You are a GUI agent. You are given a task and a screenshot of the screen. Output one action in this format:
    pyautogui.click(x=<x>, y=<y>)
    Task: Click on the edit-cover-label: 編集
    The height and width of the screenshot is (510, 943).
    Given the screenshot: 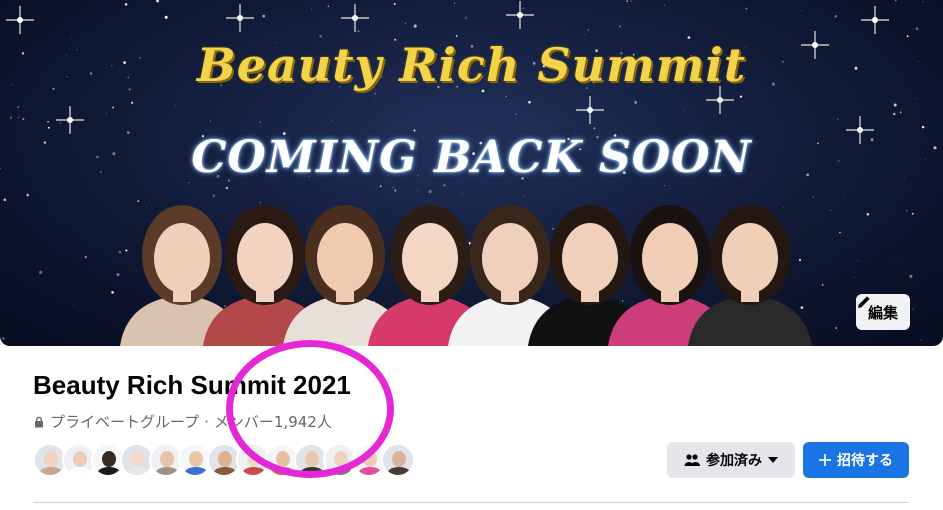 What is the action you would take?
    pyautogui.click(x=882, y=312)
    